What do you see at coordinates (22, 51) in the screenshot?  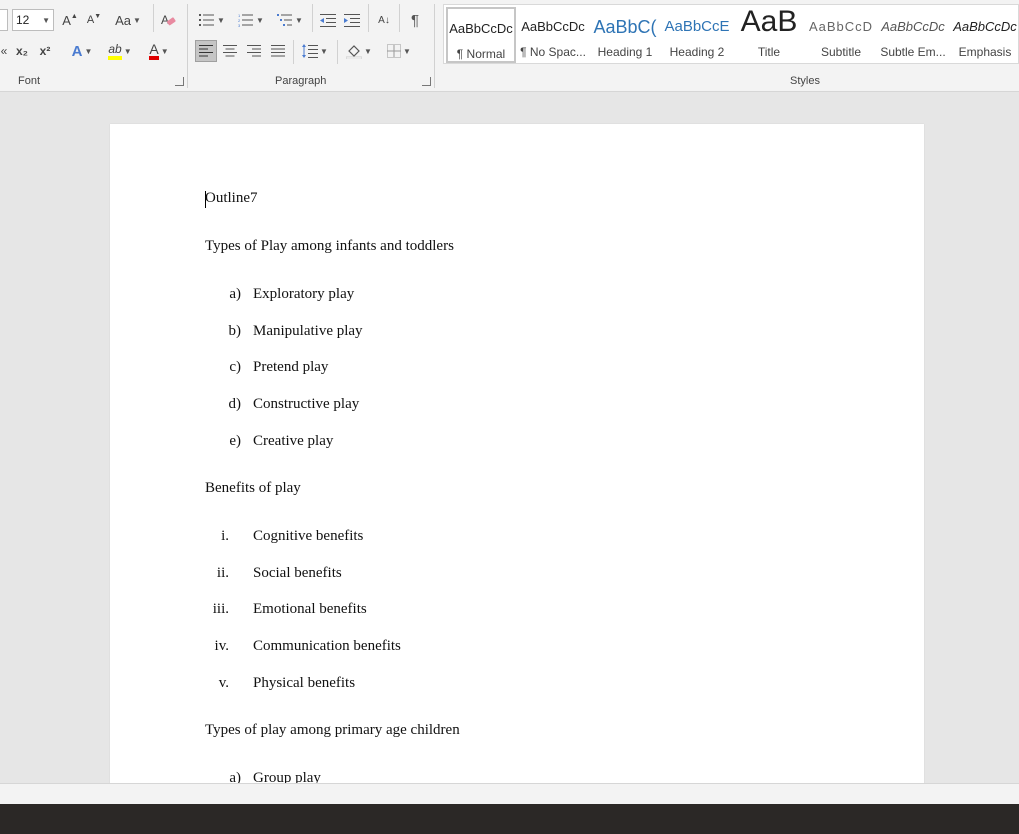 I see `subscript-button: x₂` at bounding box center [22, 51].